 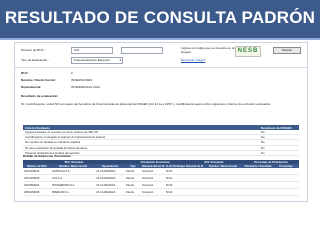 I want to click on slide-title: RESULTADO DE CONSULTA PADRÓN, so click(x=160, y=17).